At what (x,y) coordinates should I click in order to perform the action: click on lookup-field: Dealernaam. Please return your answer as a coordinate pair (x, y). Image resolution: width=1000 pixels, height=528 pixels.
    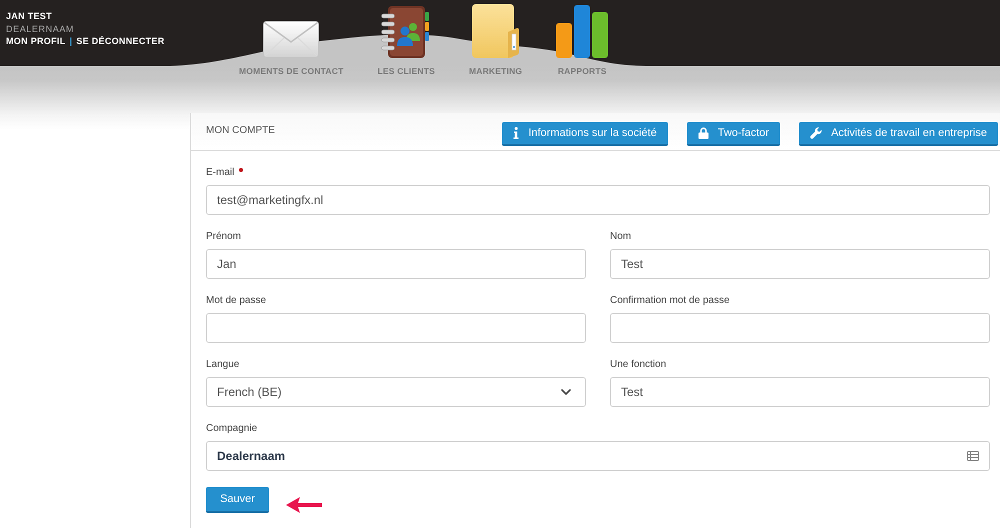
    Looking at the image, I should click on (598, 456).